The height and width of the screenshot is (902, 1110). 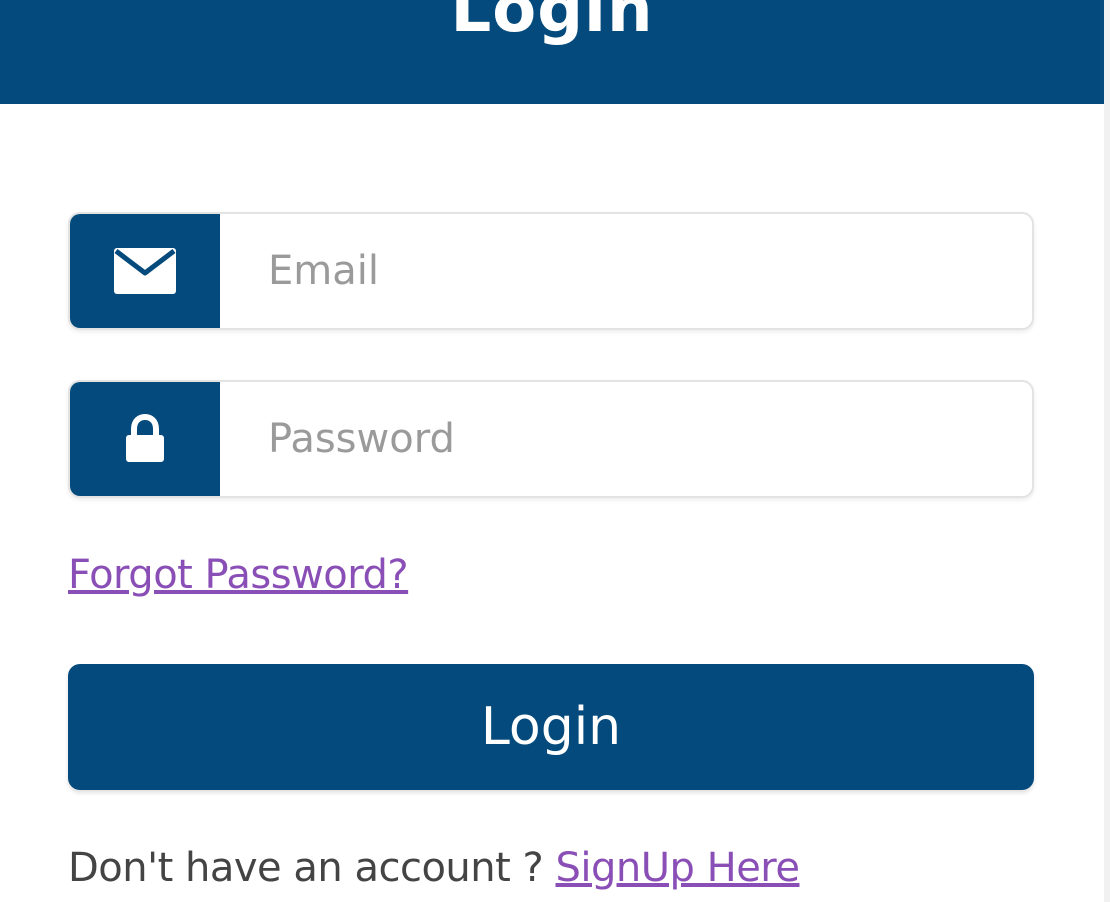 I want to click on forgot-password-link: Forgot Password?, so click(x=238, y=575).